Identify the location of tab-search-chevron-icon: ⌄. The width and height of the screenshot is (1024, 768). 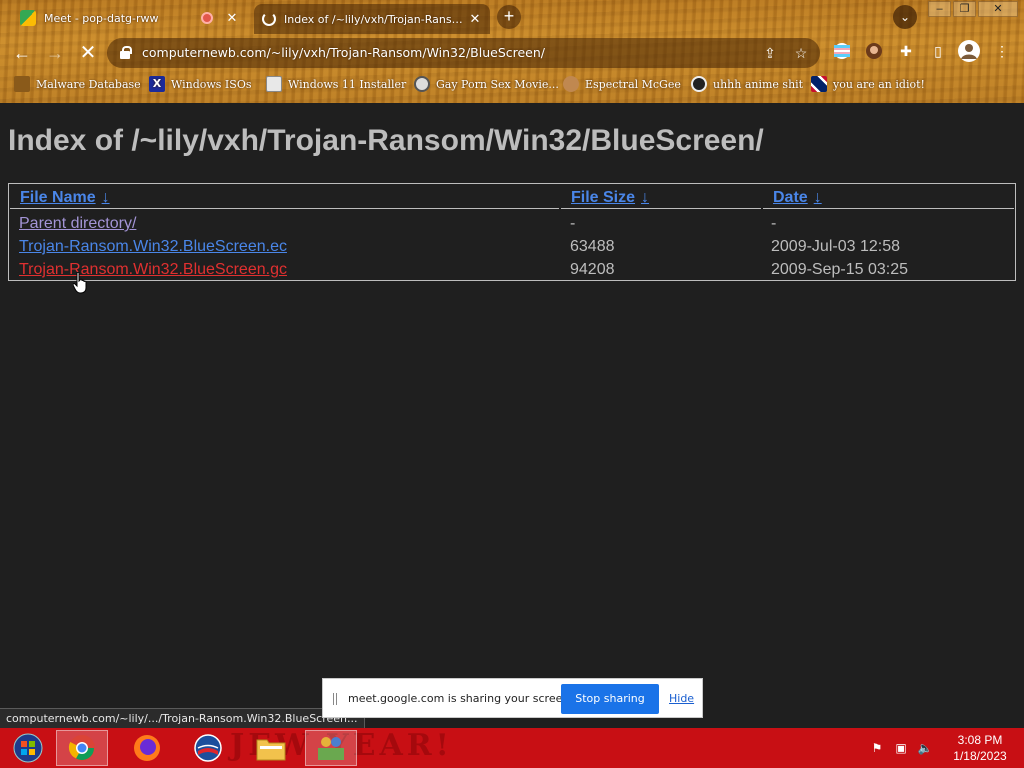
(905, 17).